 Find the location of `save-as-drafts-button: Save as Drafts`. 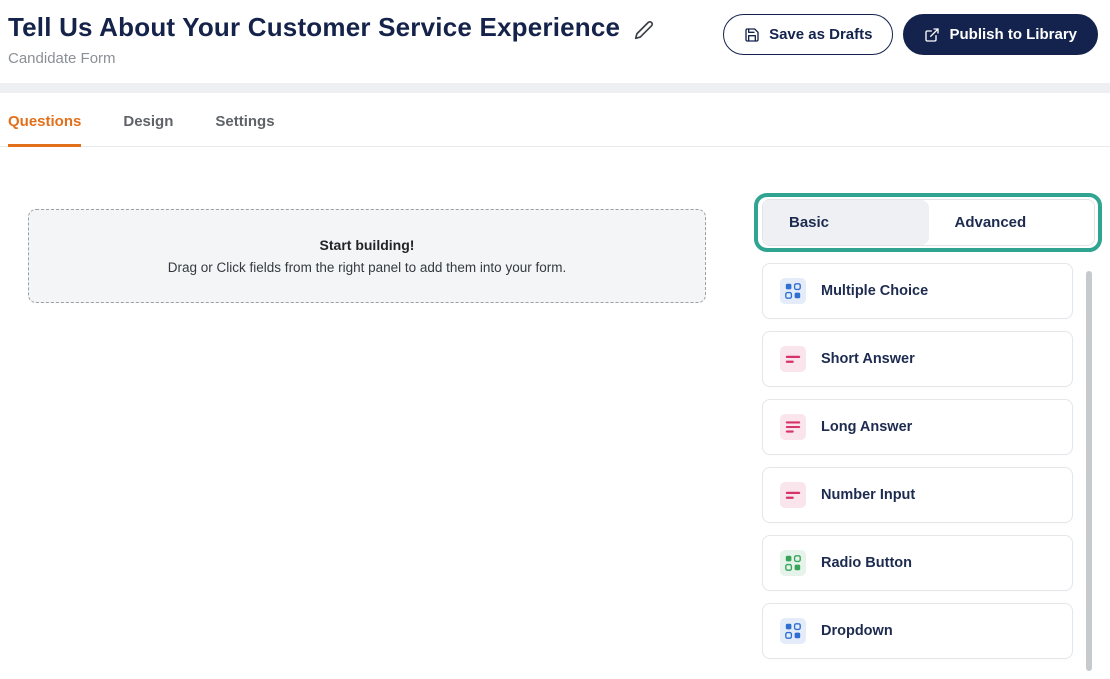

save-as-drafts-button: Save as Drafts is located at coordinates (808, 34).